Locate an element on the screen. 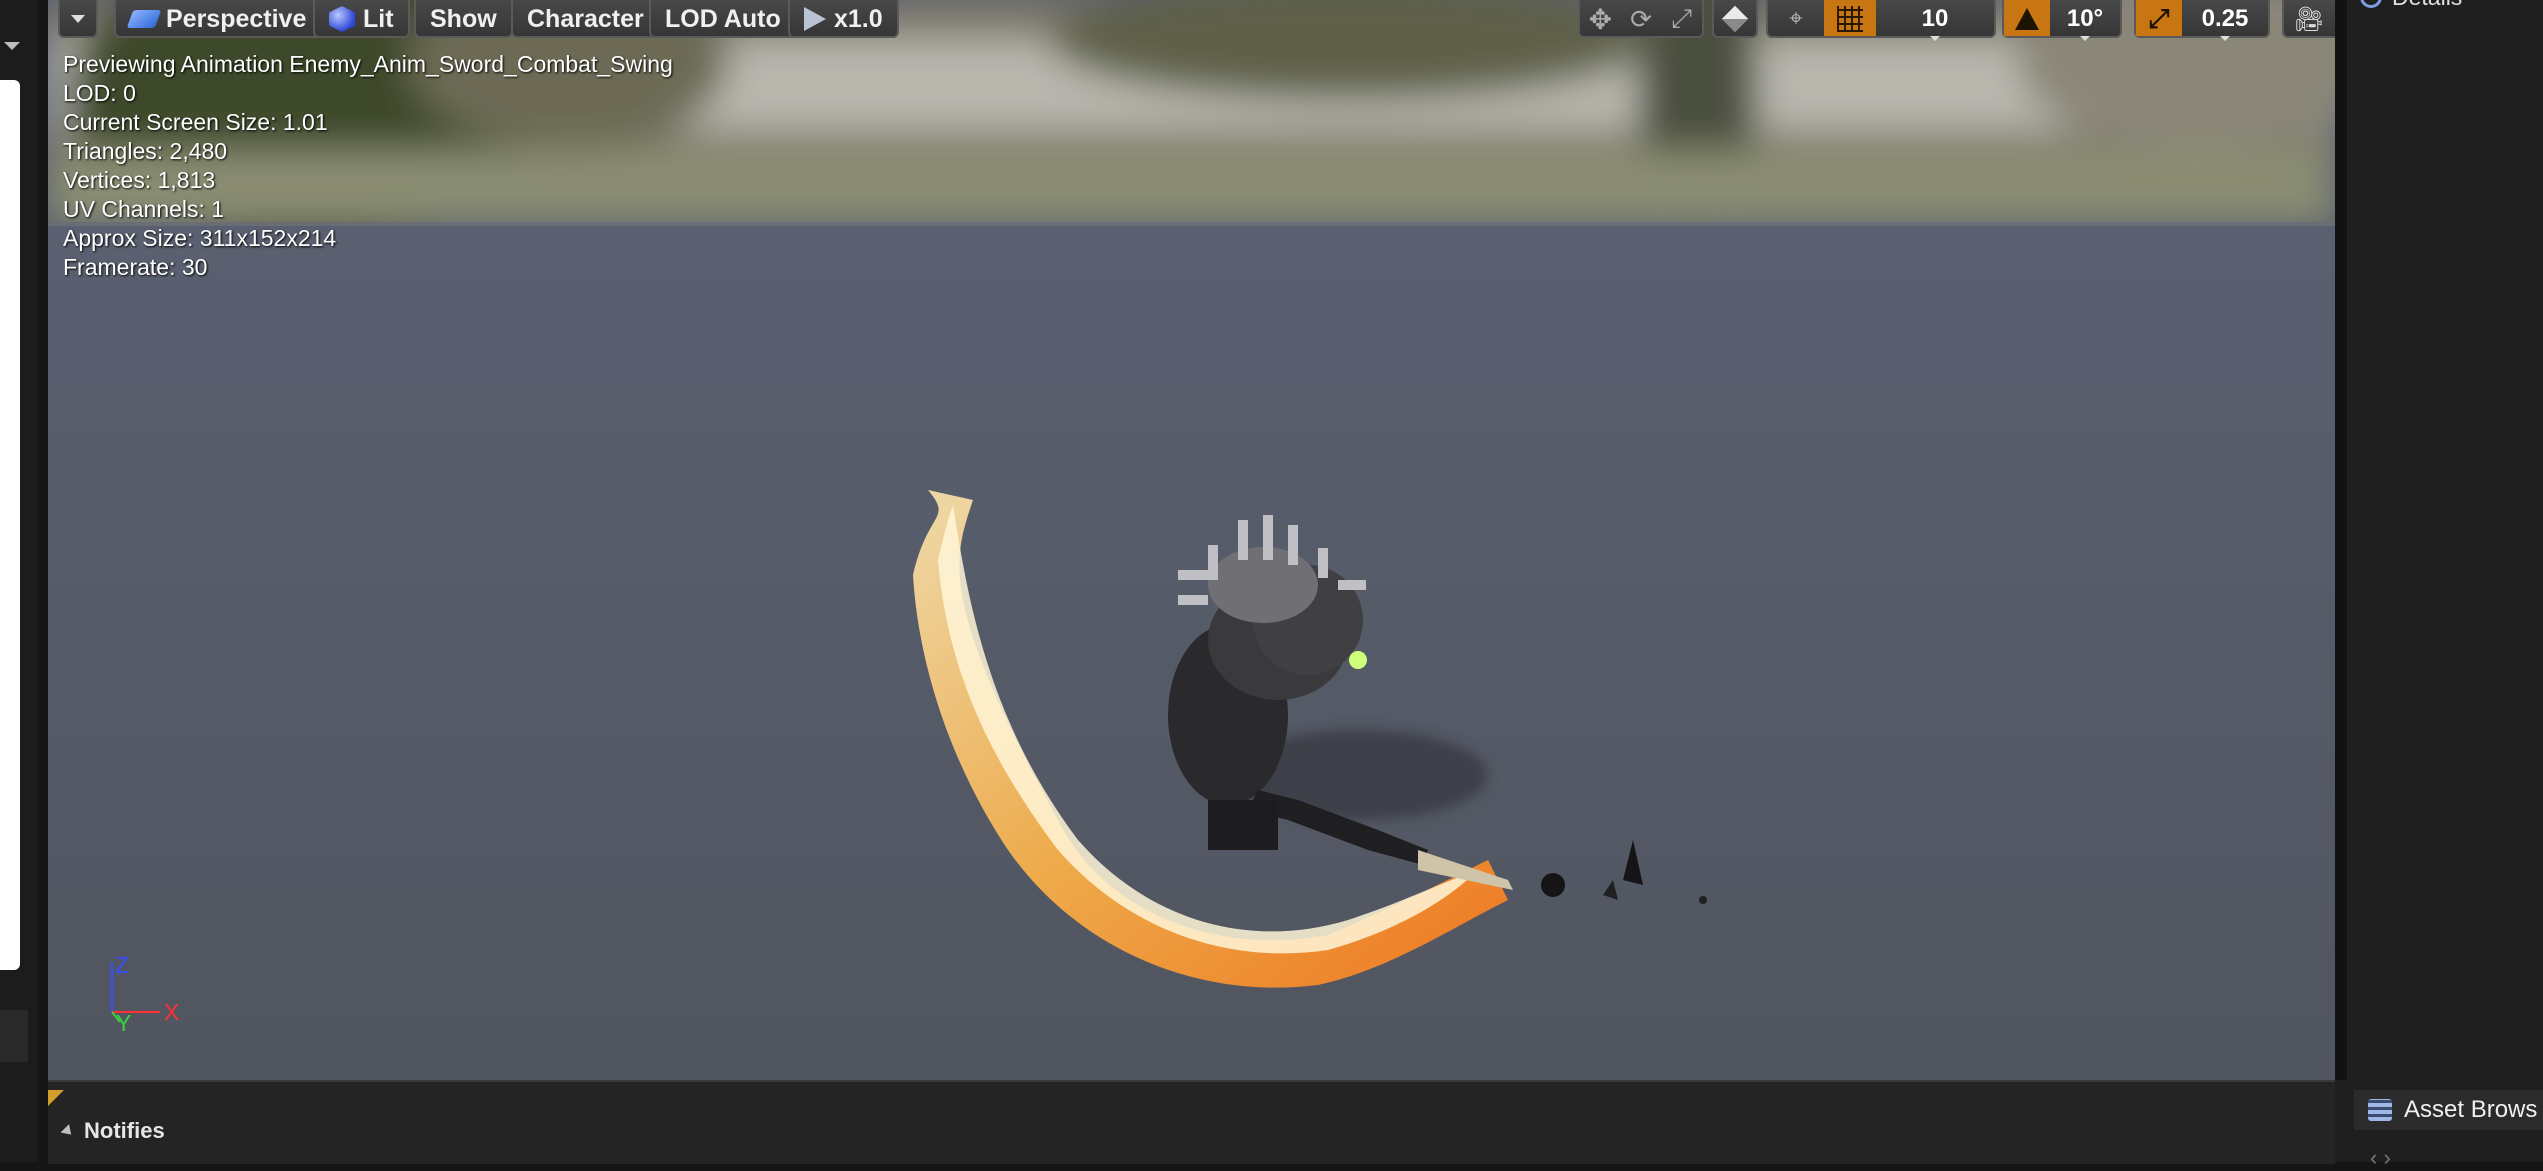 The image size is (2543, 1171). expand-arrow-icon is located at coordinates (68, 1131).